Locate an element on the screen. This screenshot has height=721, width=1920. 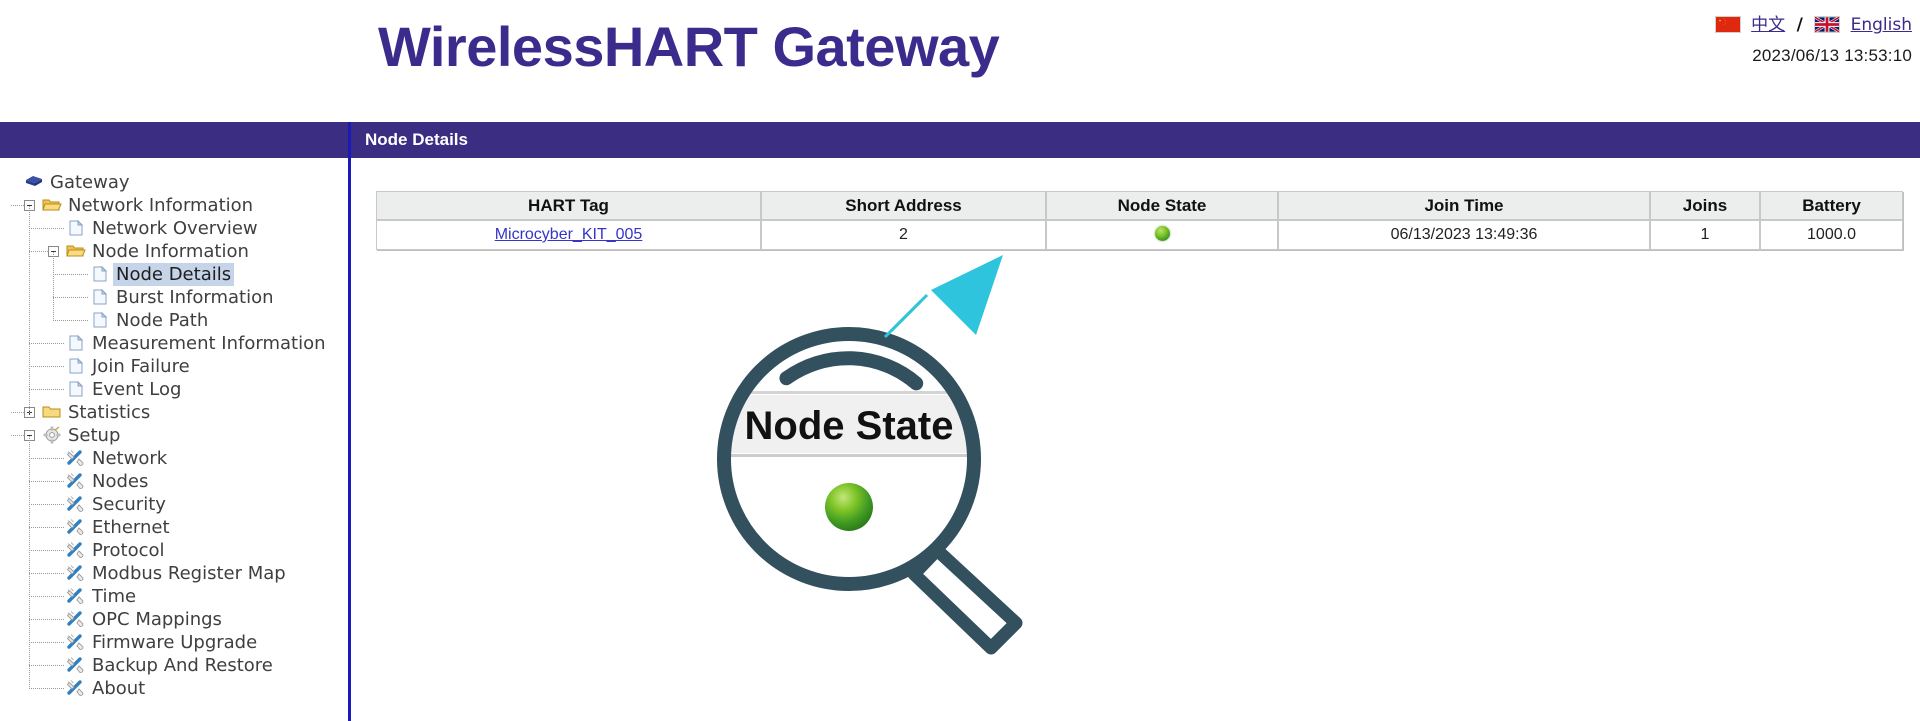
magnified-led-icon is located at coordinates (849, 507).